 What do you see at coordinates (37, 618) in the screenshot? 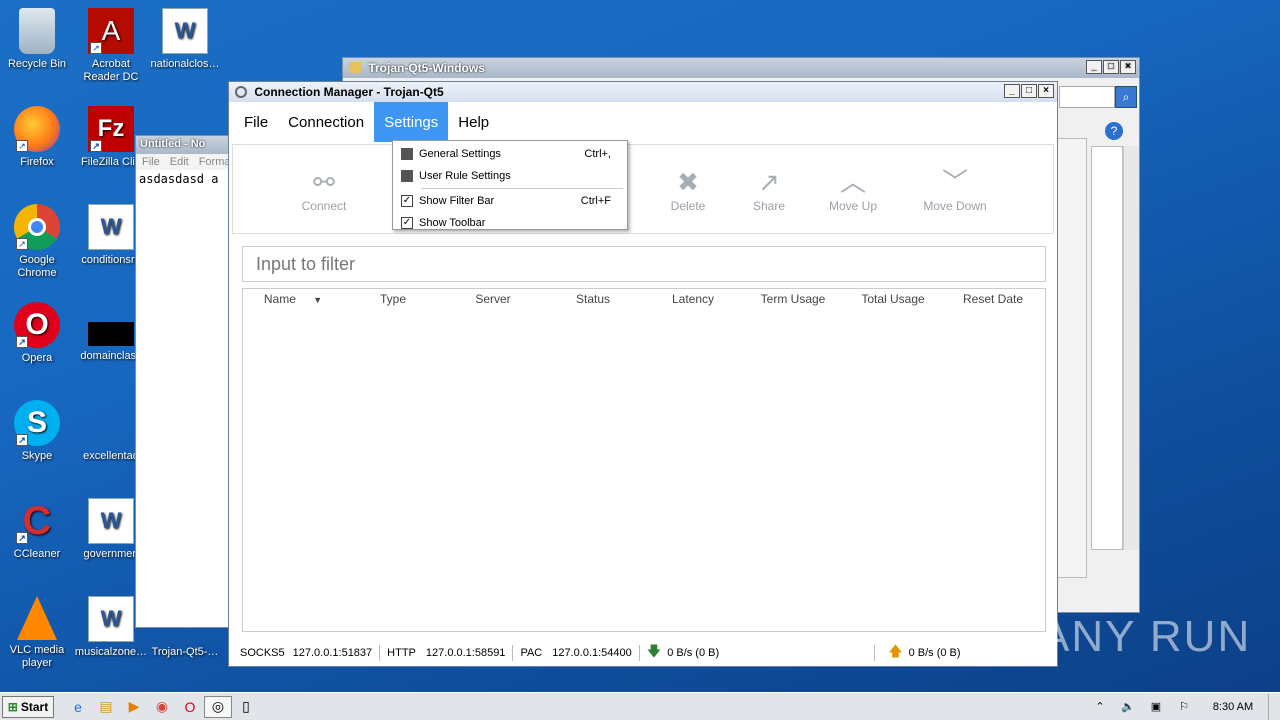
I see `vlc-cone-icon` at bounding box center [37, 618].